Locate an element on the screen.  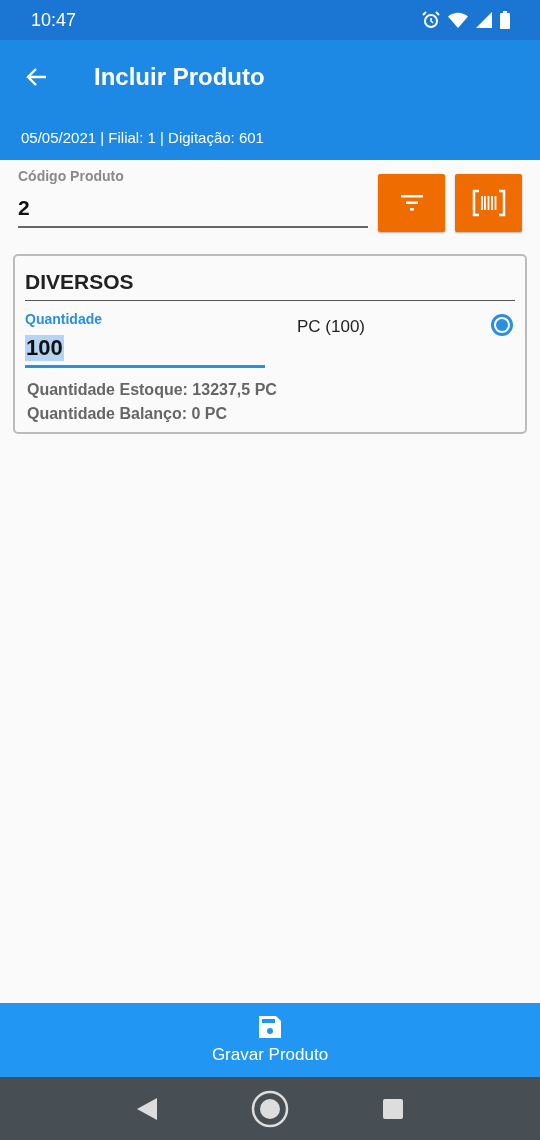
battery-icon is located at coordinates (505, 20).